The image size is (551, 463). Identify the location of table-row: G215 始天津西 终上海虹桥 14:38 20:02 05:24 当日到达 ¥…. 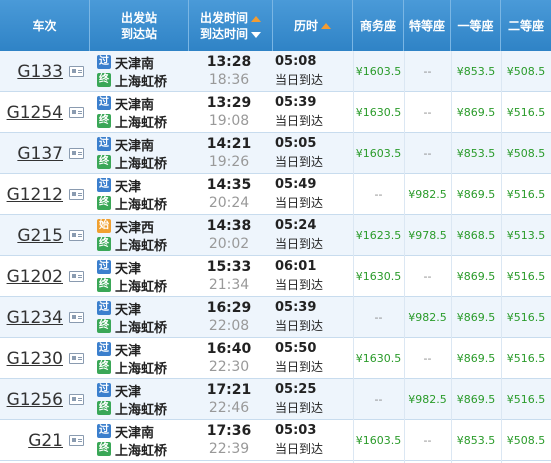
(275, 235).